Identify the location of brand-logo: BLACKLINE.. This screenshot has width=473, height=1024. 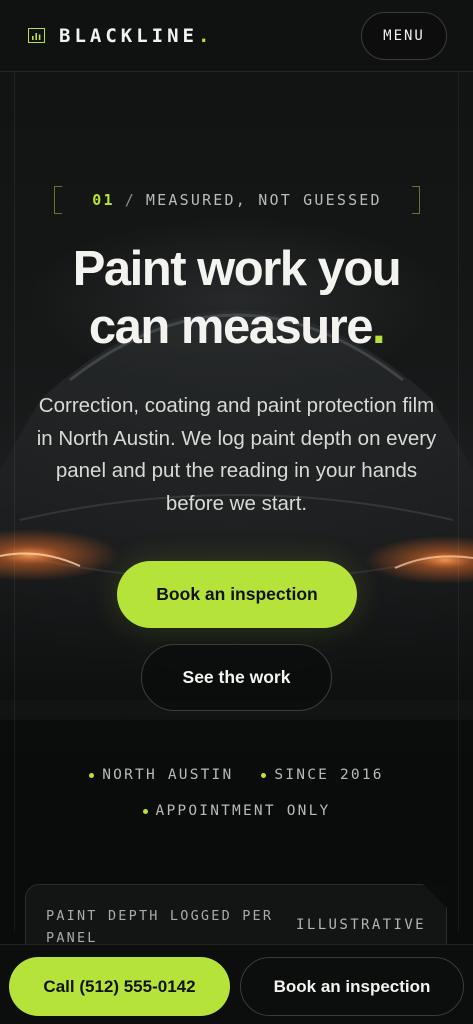
(120, 36).